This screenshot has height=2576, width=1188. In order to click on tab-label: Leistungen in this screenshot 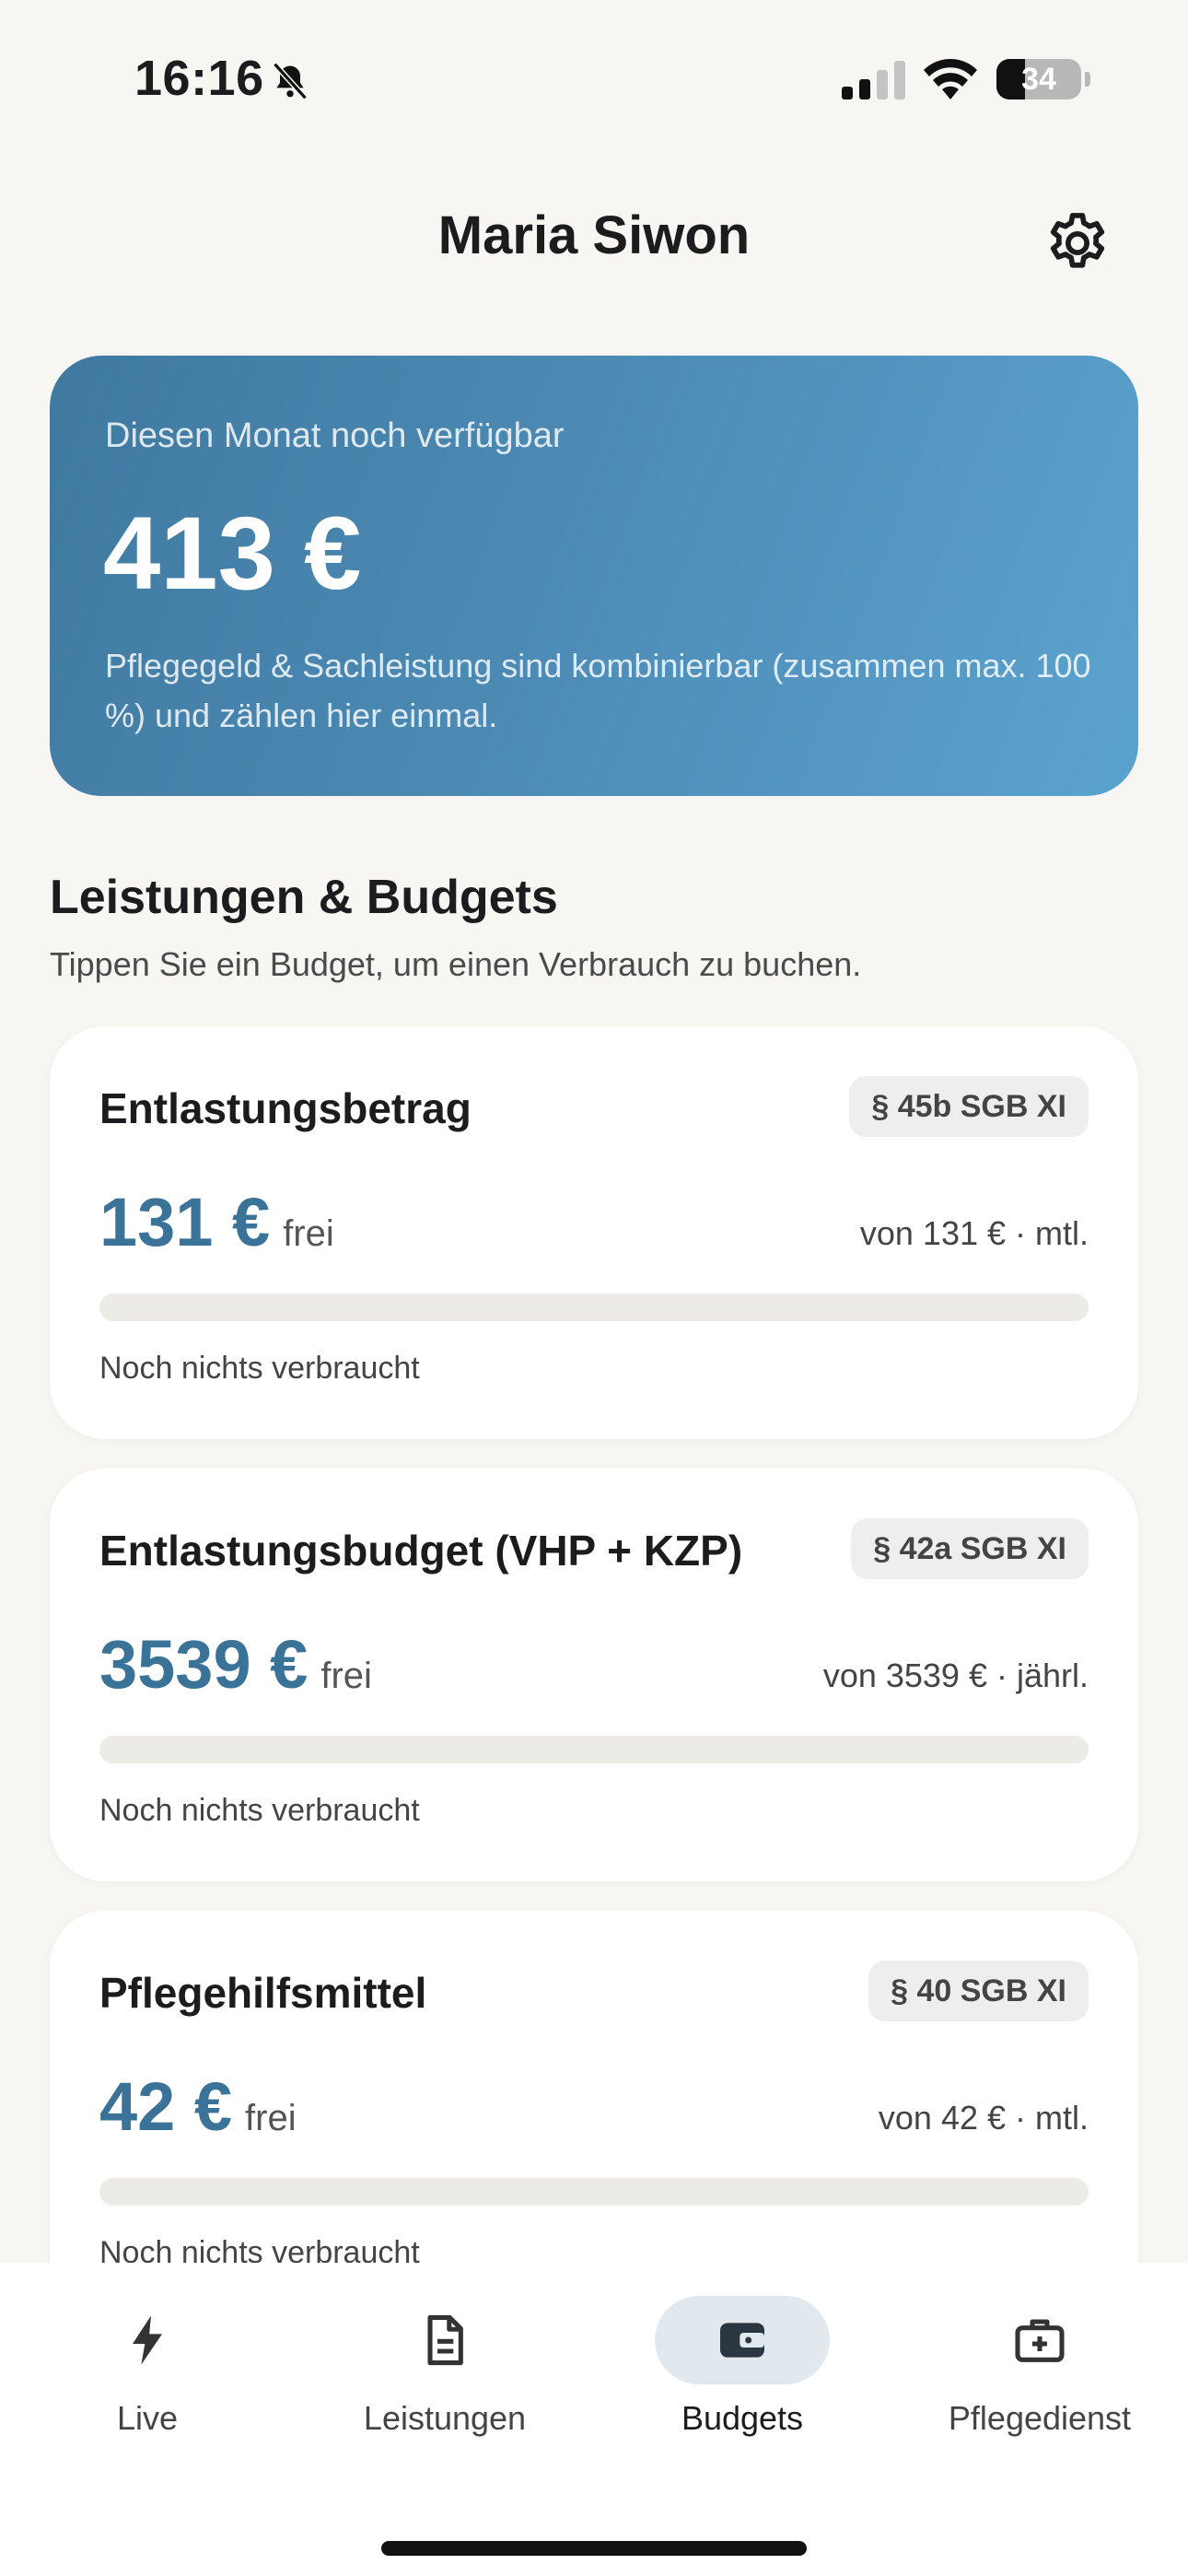, I will do `click(445, 2418)`.